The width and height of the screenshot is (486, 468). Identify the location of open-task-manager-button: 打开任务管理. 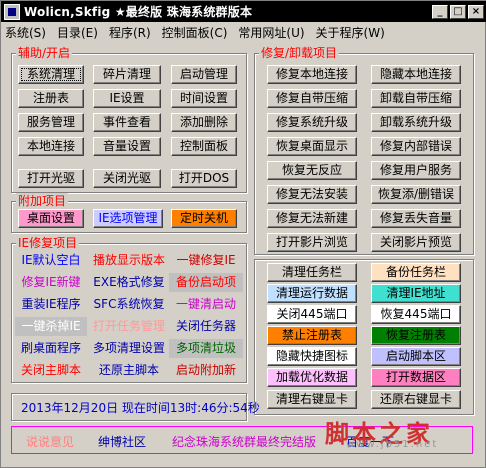
(129, 326).